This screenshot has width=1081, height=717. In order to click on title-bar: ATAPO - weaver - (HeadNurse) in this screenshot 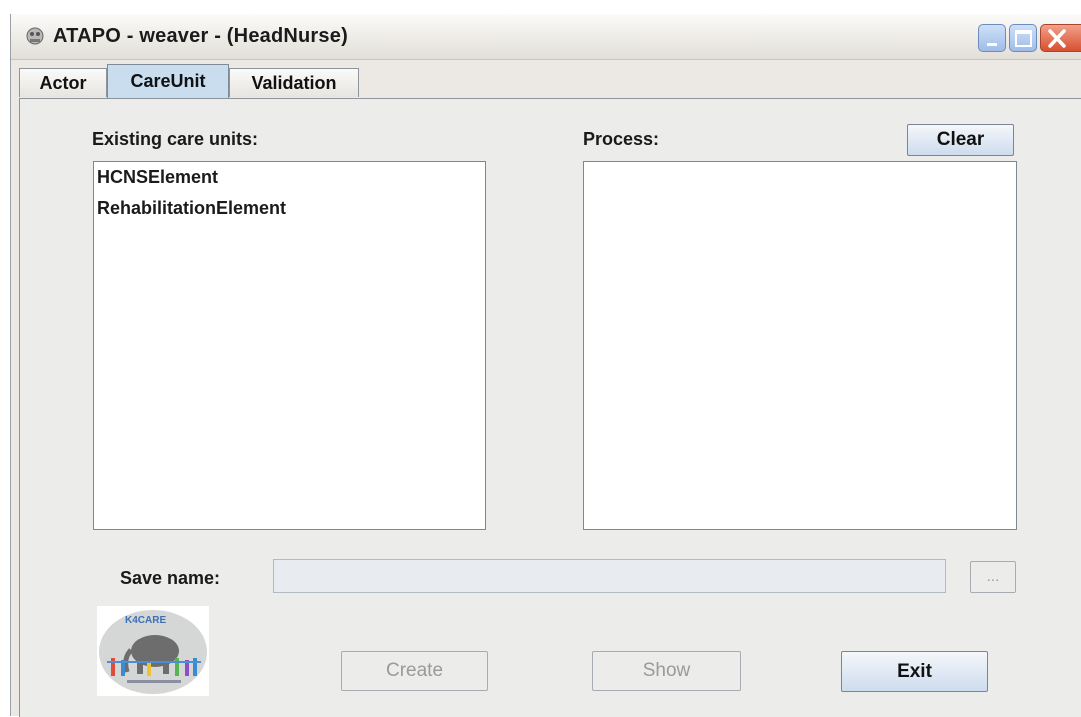, I will do `click(546, 37)`.